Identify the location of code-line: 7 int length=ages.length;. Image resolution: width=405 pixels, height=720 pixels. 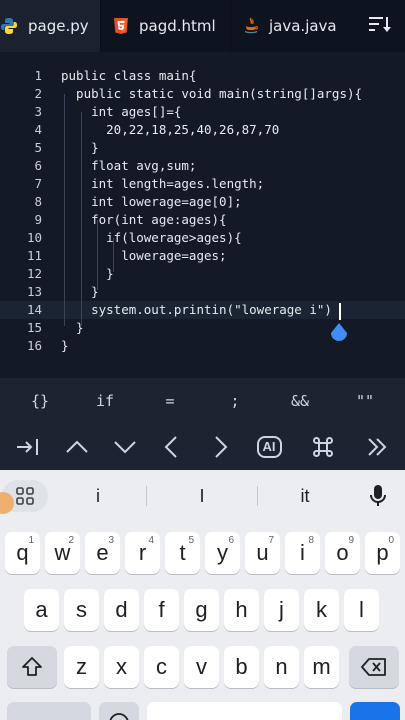
(202, 184).